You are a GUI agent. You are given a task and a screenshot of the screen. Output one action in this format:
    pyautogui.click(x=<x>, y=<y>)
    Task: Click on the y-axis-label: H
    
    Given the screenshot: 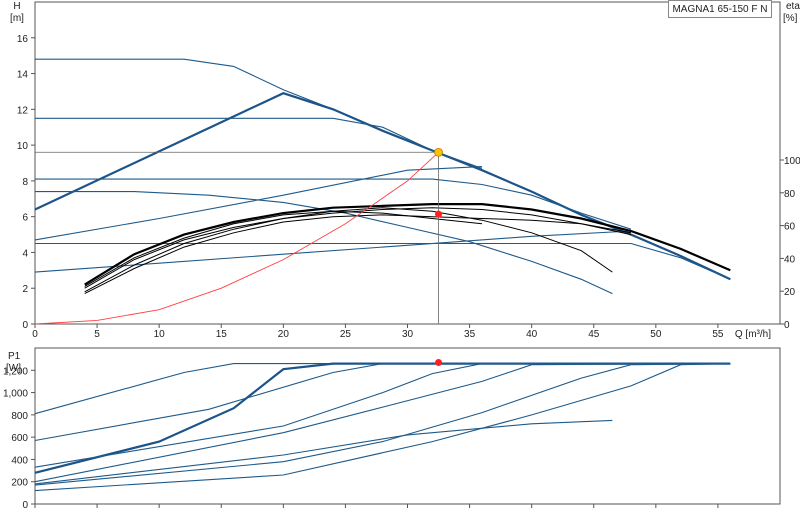 What is the action you would take?
    pyautogui.click(x=16, y=6)
    